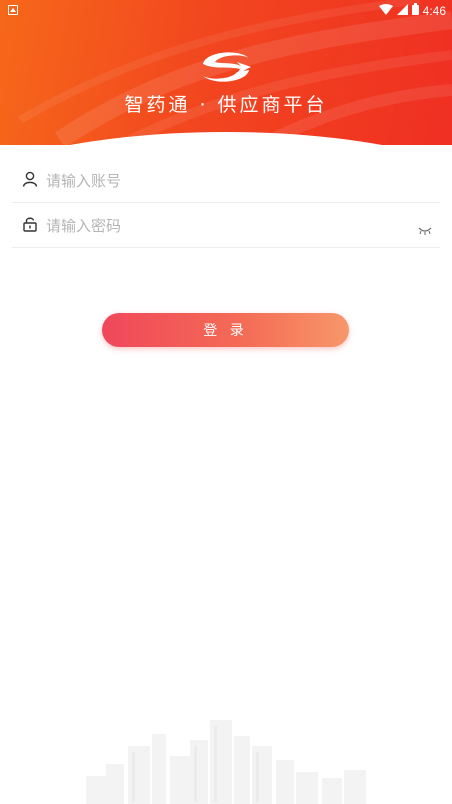  I want to click on account-field, so click(226, 181).